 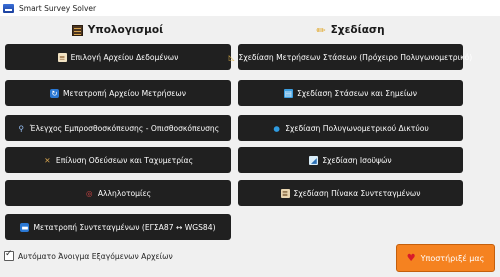 I want to click on document-icon: ≡, so click(x=62, y=57).